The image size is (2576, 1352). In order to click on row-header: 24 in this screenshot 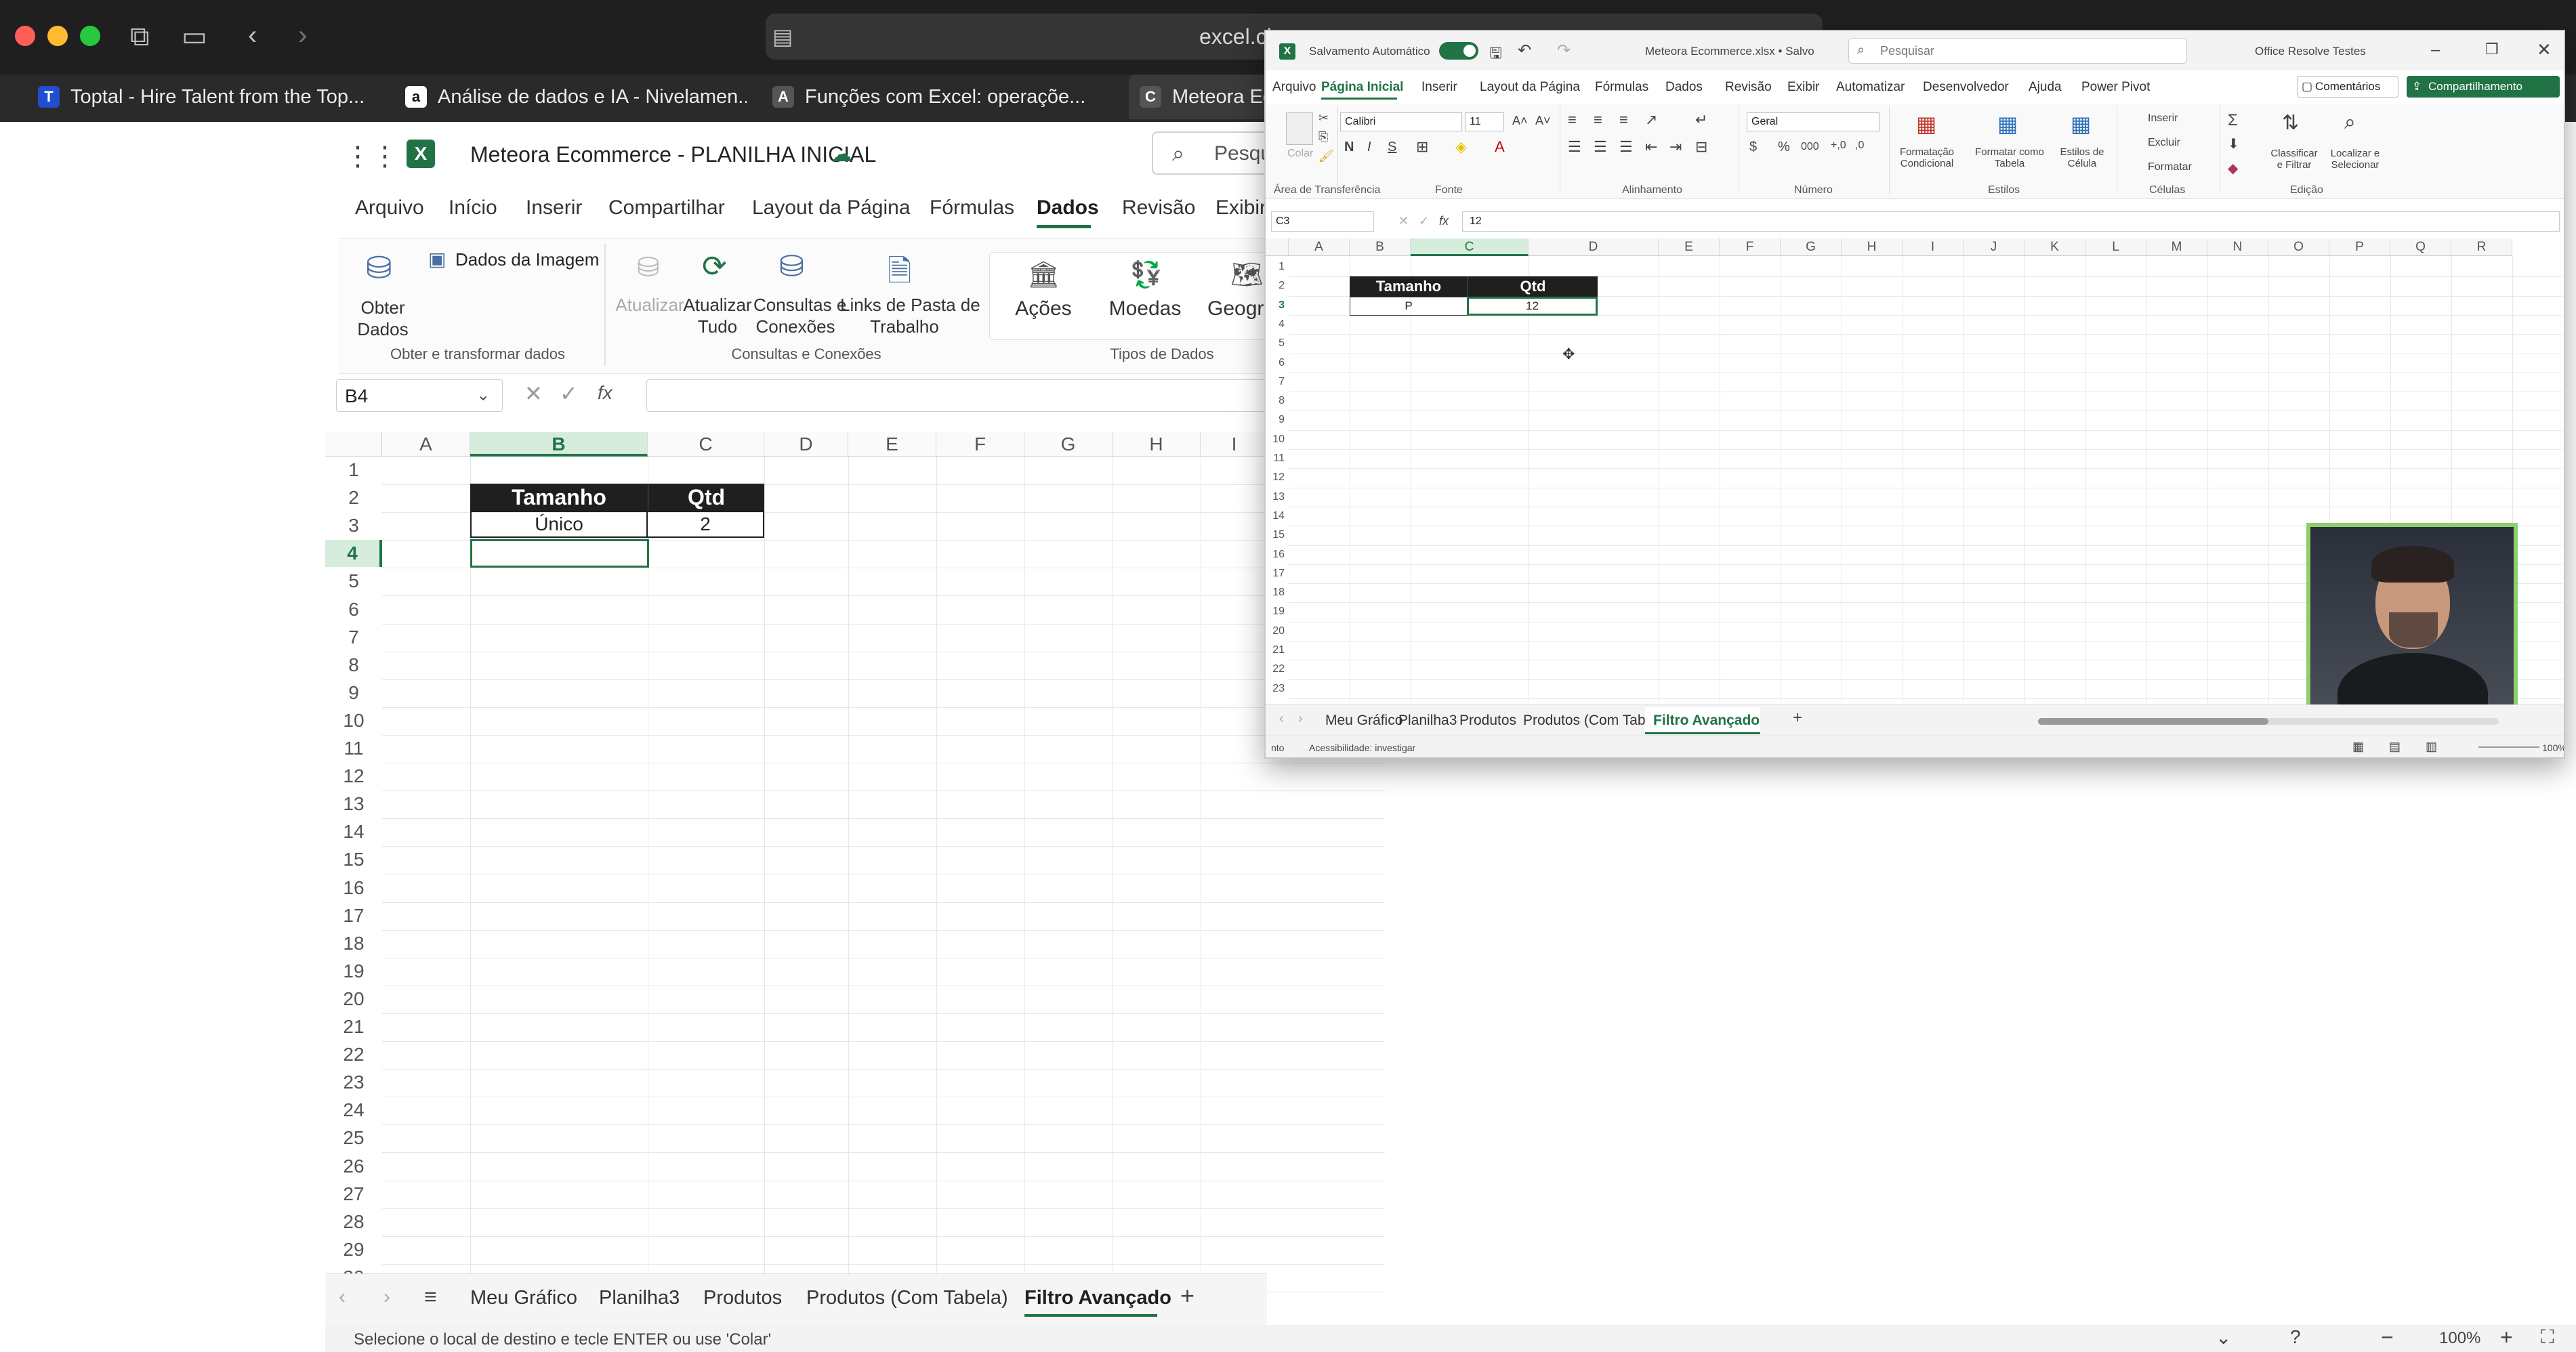, I will do `click(353, 1111)`.